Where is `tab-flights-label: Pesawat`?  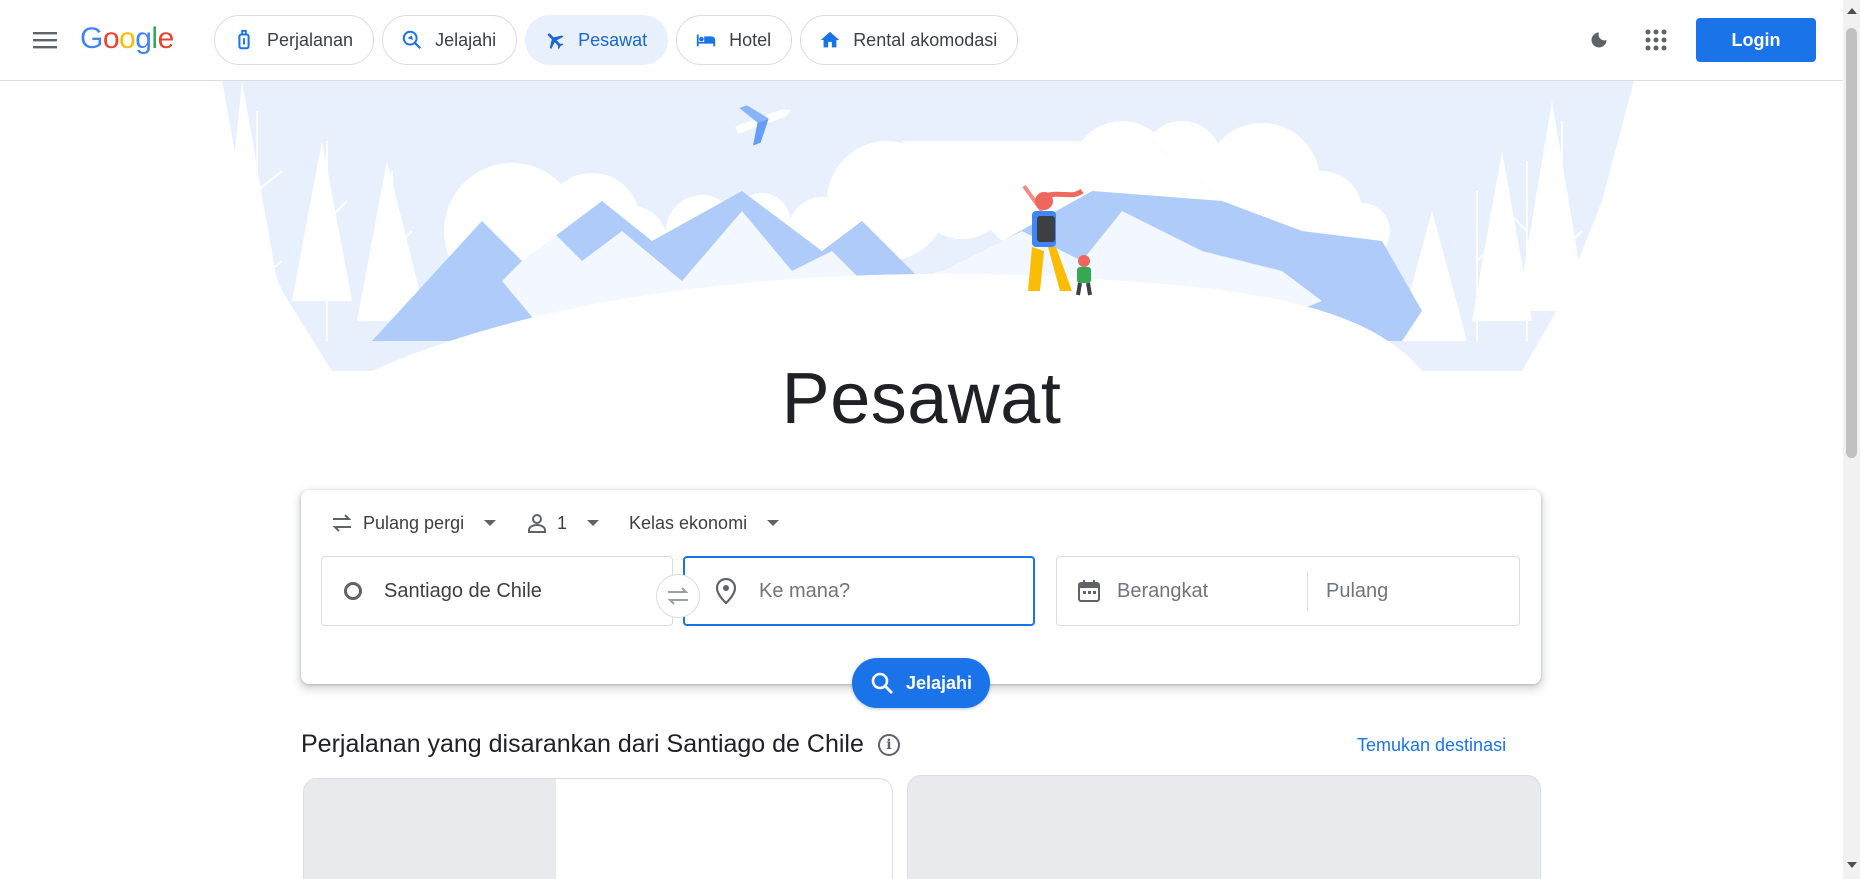
tab-flights-label: Pesawat is located at coordinates (613, 39).